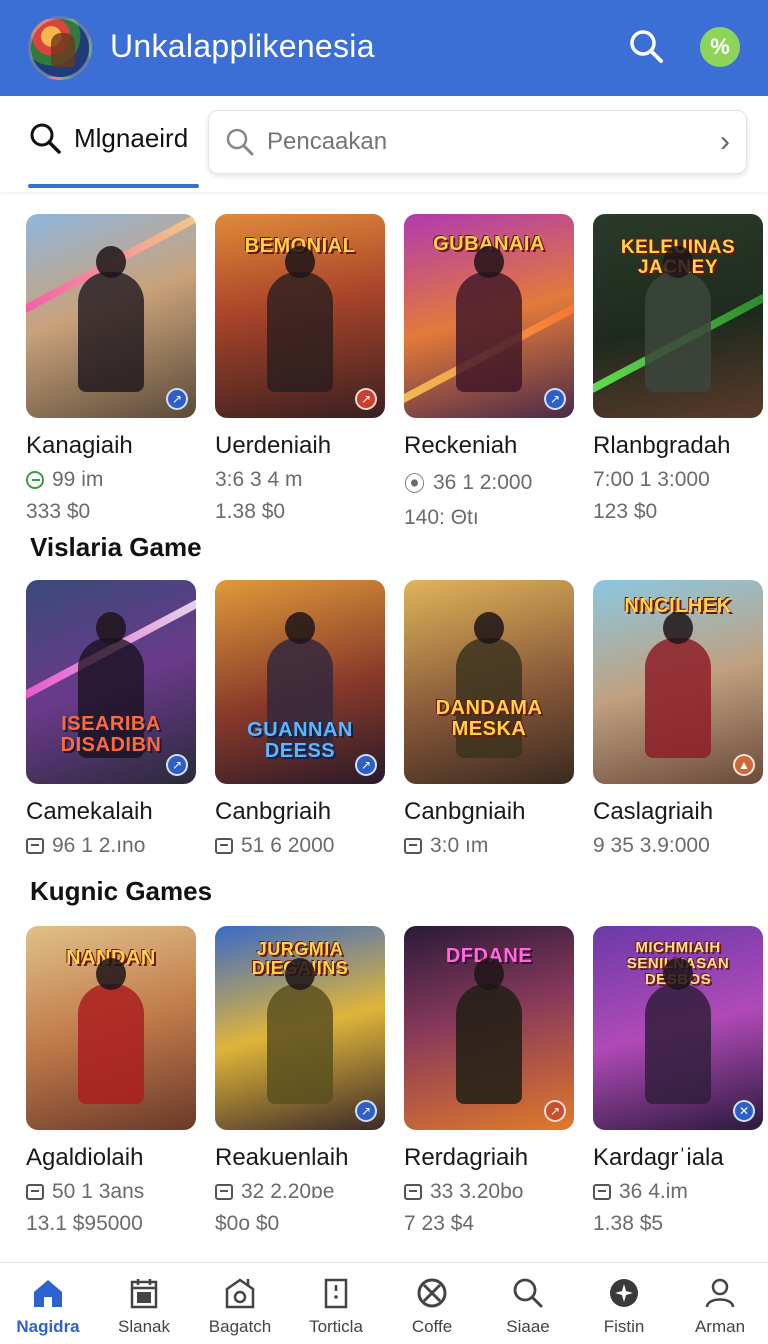  What do you see at coordinates (121, 891) in the screenshot?
I see `section-title: Kugnic Games` at bounding box center [121, 891].